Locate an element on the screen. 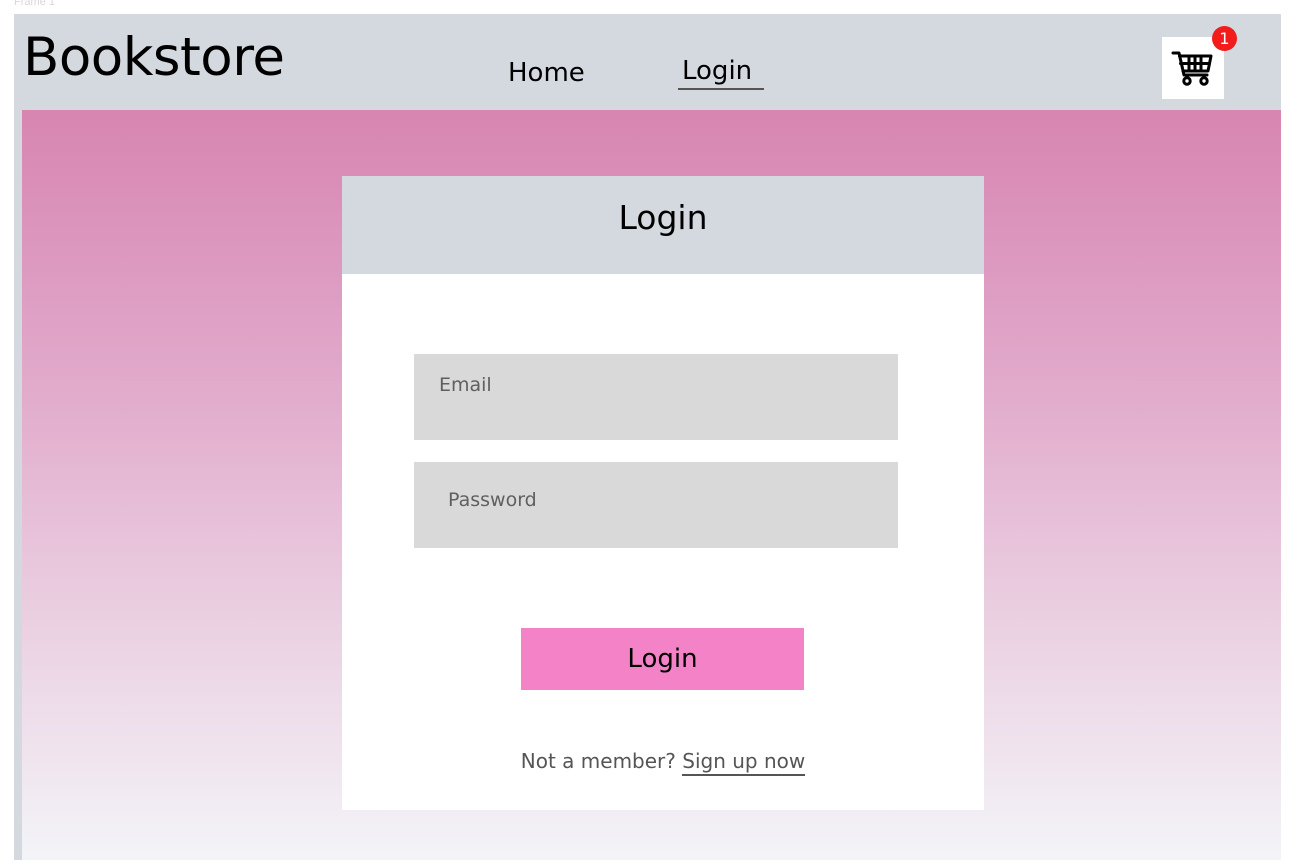 This screenshot has height=865, width=1295. login-submit-button: Login is located at coordinates (662, 659).